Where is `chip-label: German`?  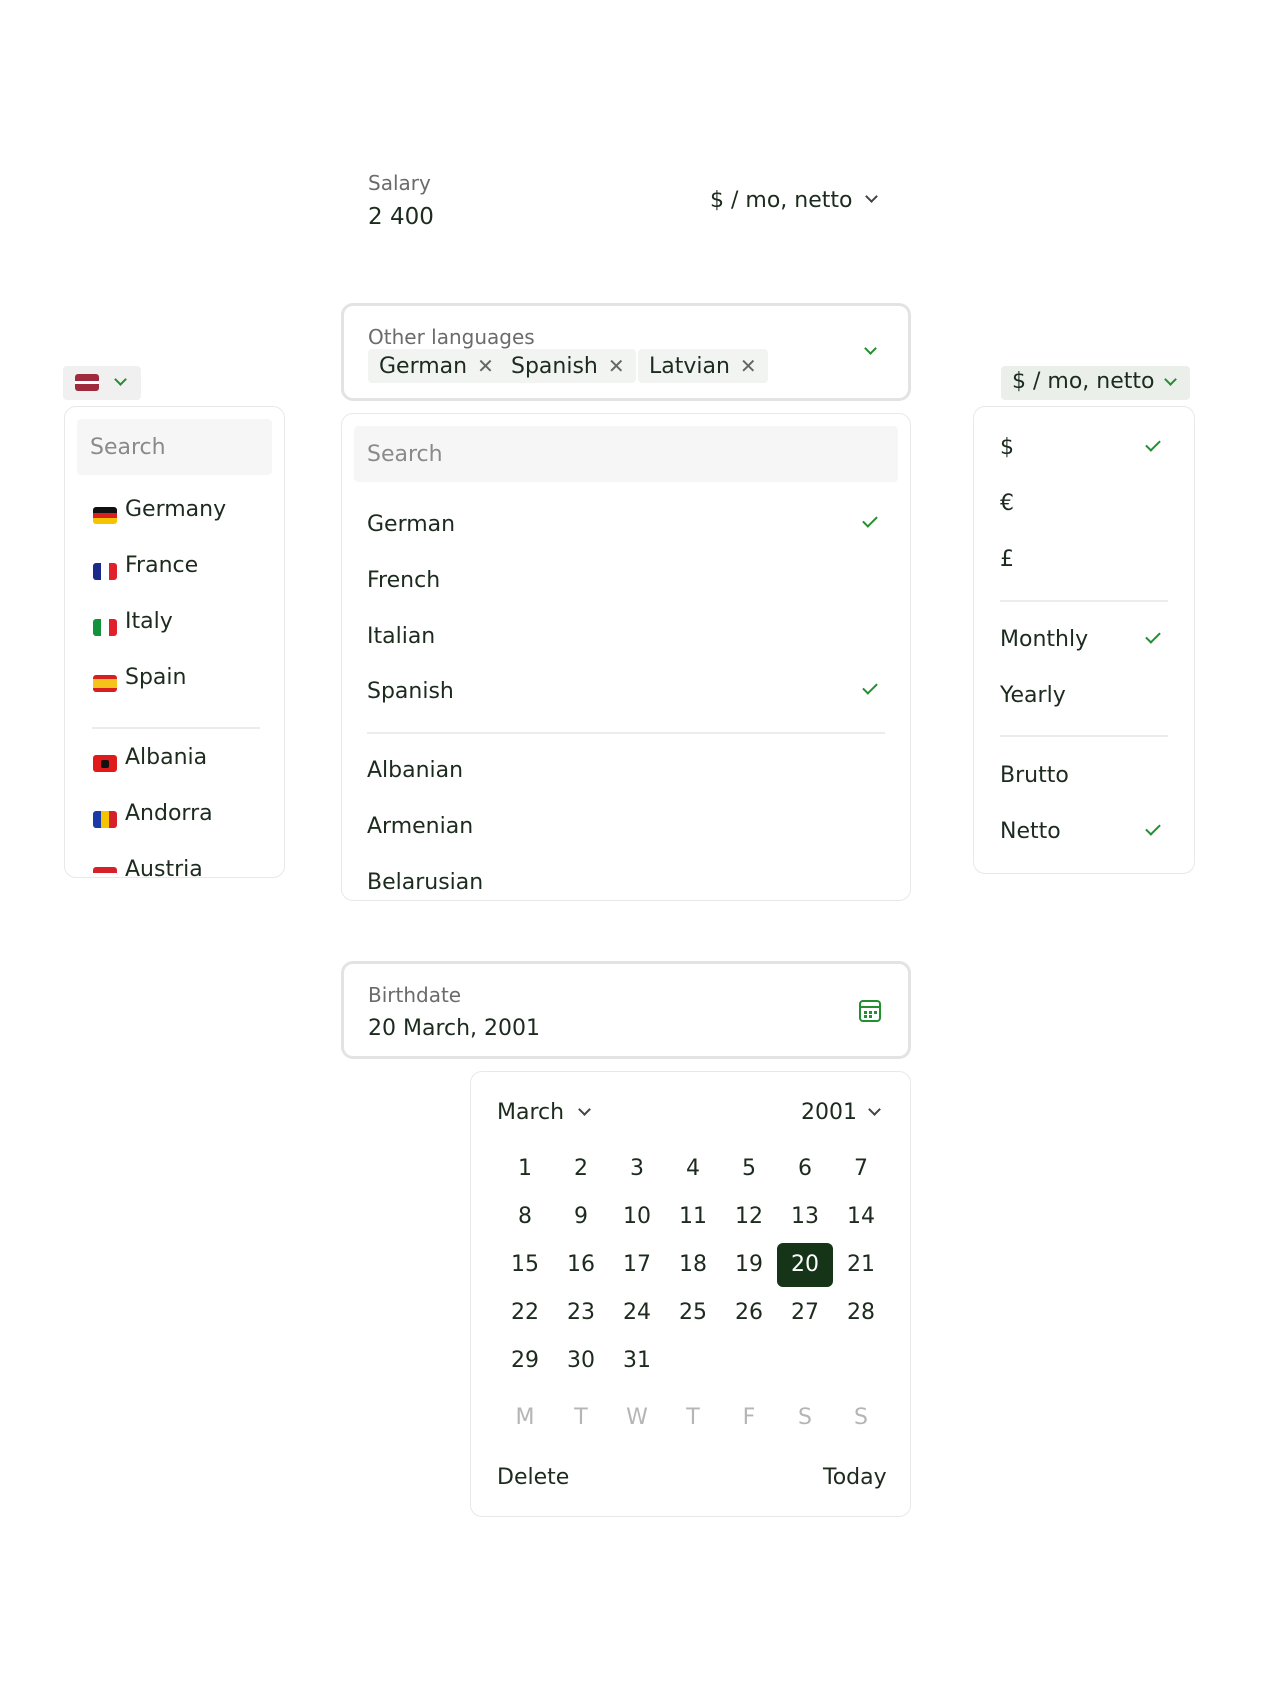 chip-label: German is located at coordinates (423, 366).